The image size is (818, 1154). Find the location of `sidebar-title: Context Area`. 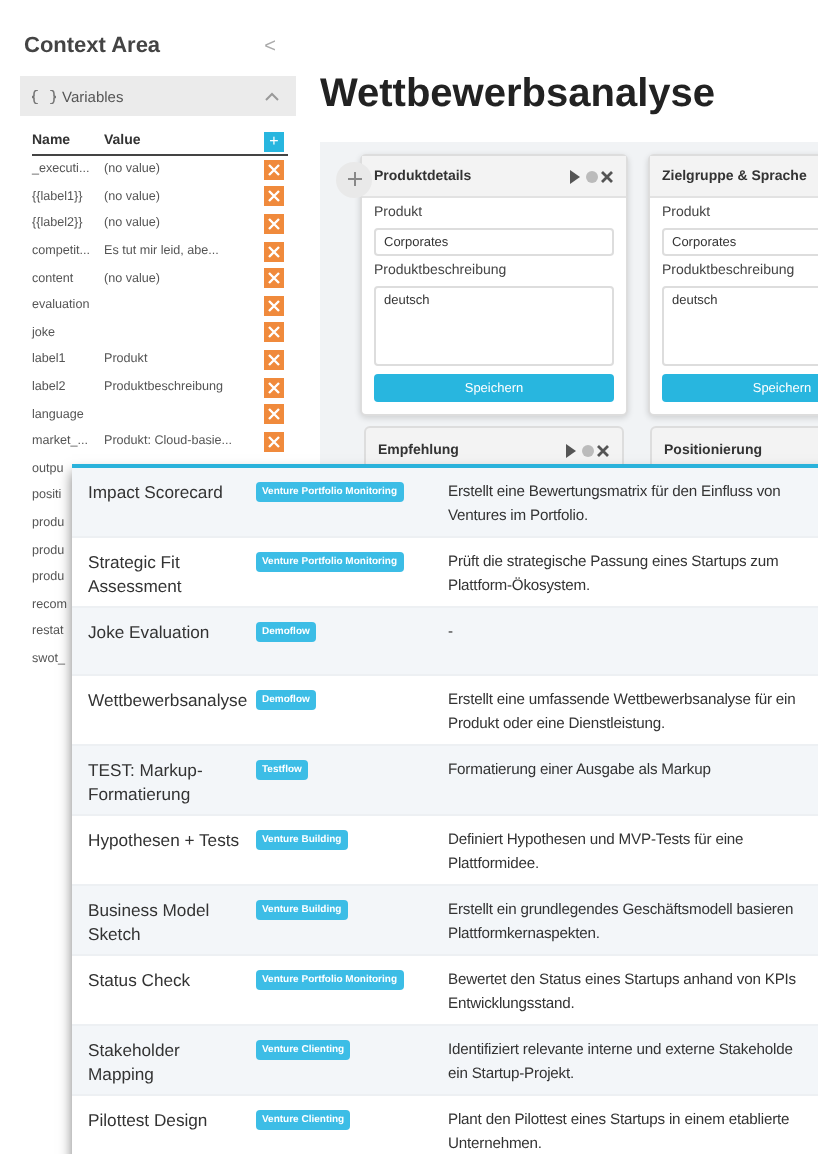

sidebar-title: Context Area is located at coordinates (92, 46).